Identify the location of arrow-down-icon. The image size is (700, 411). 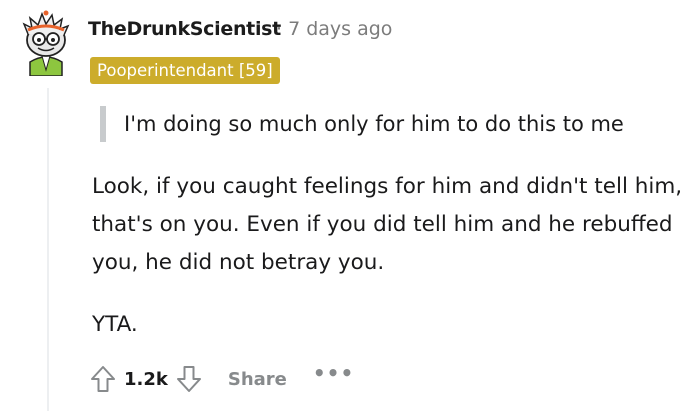
(188, 379).